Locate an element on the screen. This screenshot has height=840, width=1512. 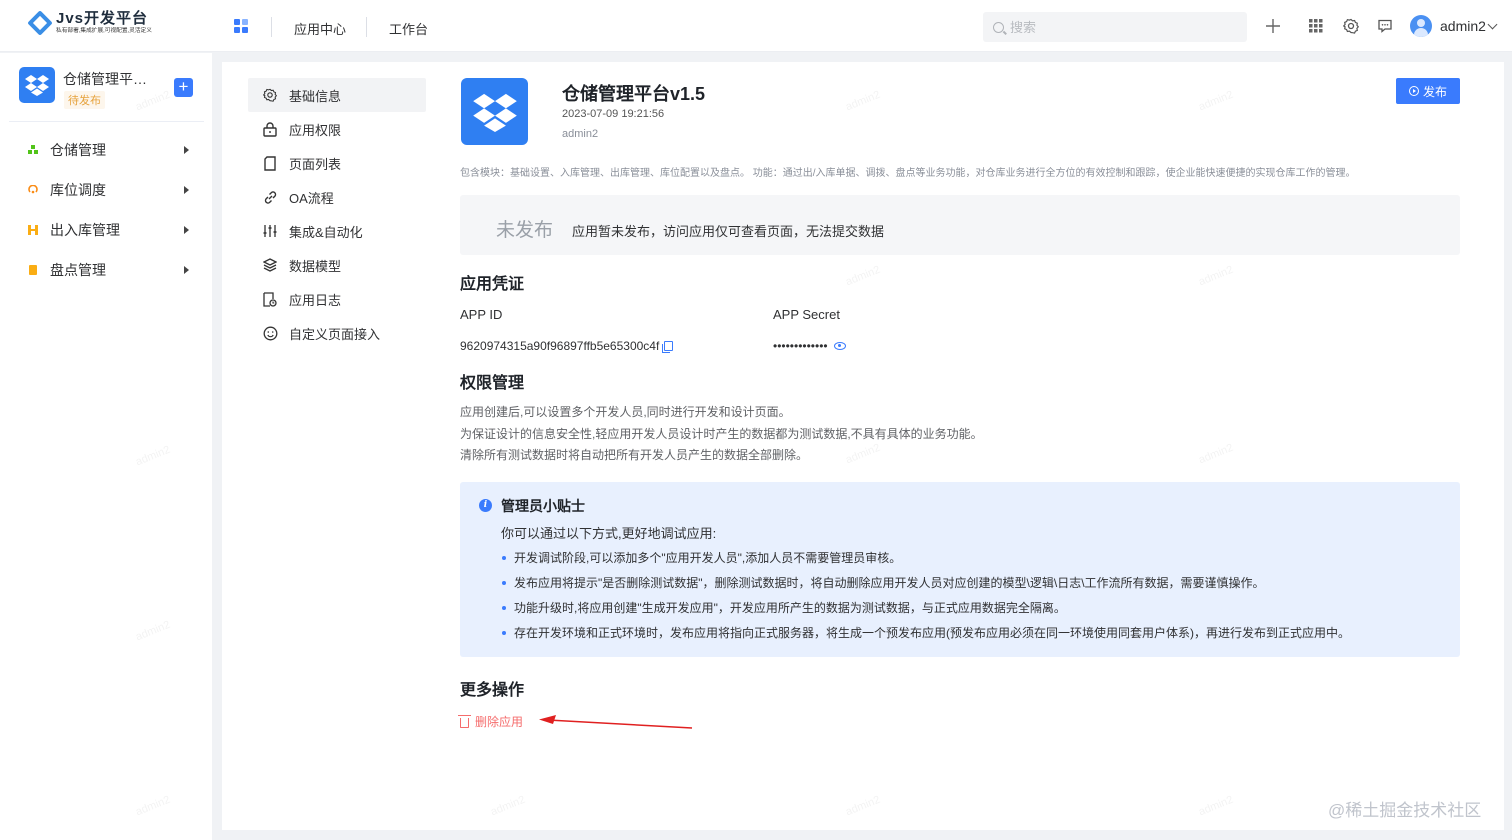
app-switcher-icon is located at coordinates (241, 26).